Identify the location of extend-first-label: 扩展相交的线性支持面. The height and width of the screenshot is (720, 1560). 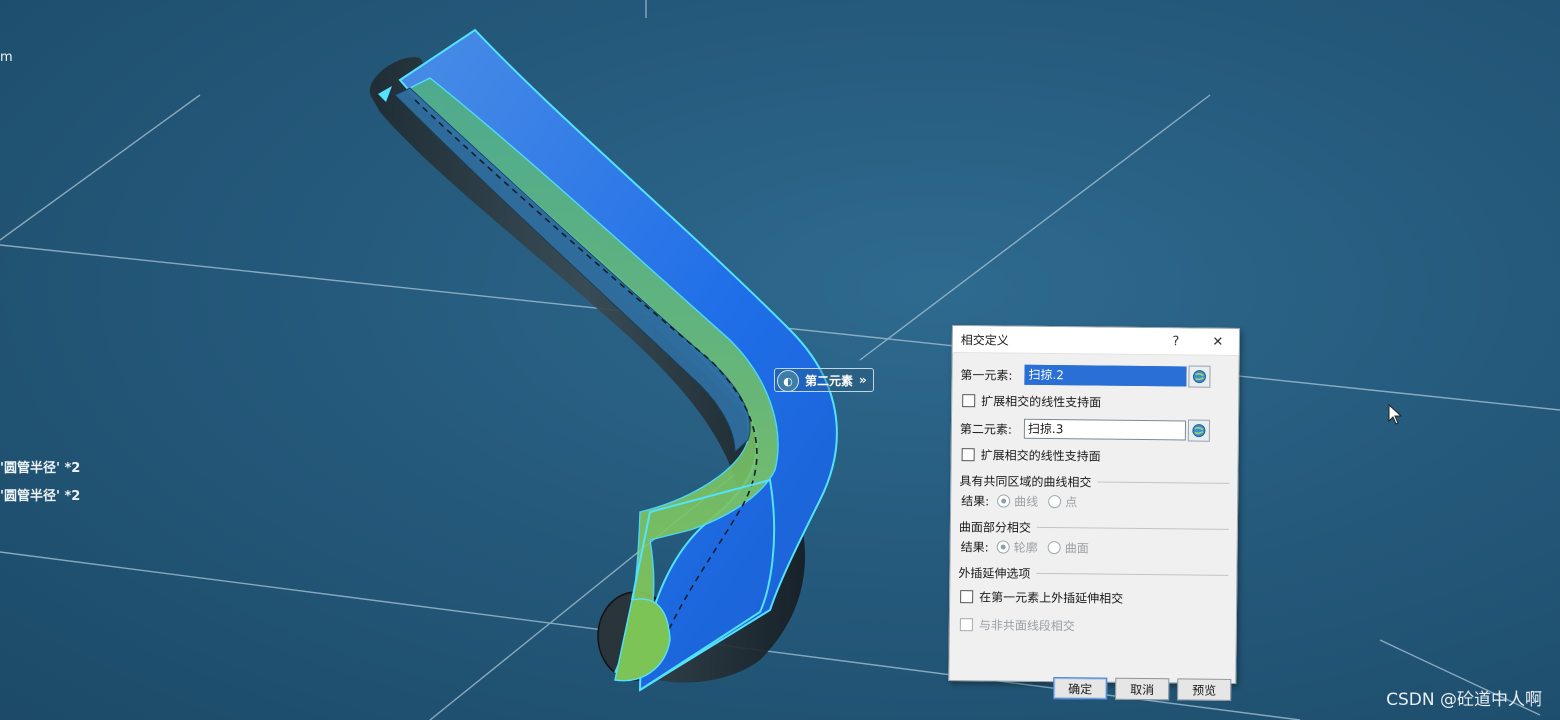
(1041, 401).